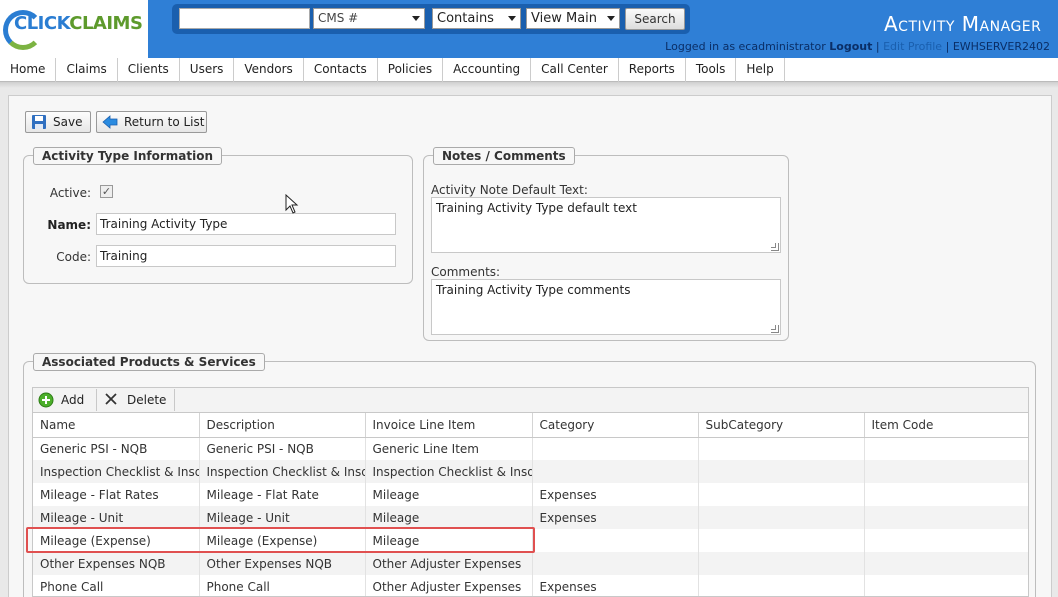  Describe the element at coordinates (606, 225) in the screenshot. I see `default-text-textarea: Training Activity Type default text` at that location.